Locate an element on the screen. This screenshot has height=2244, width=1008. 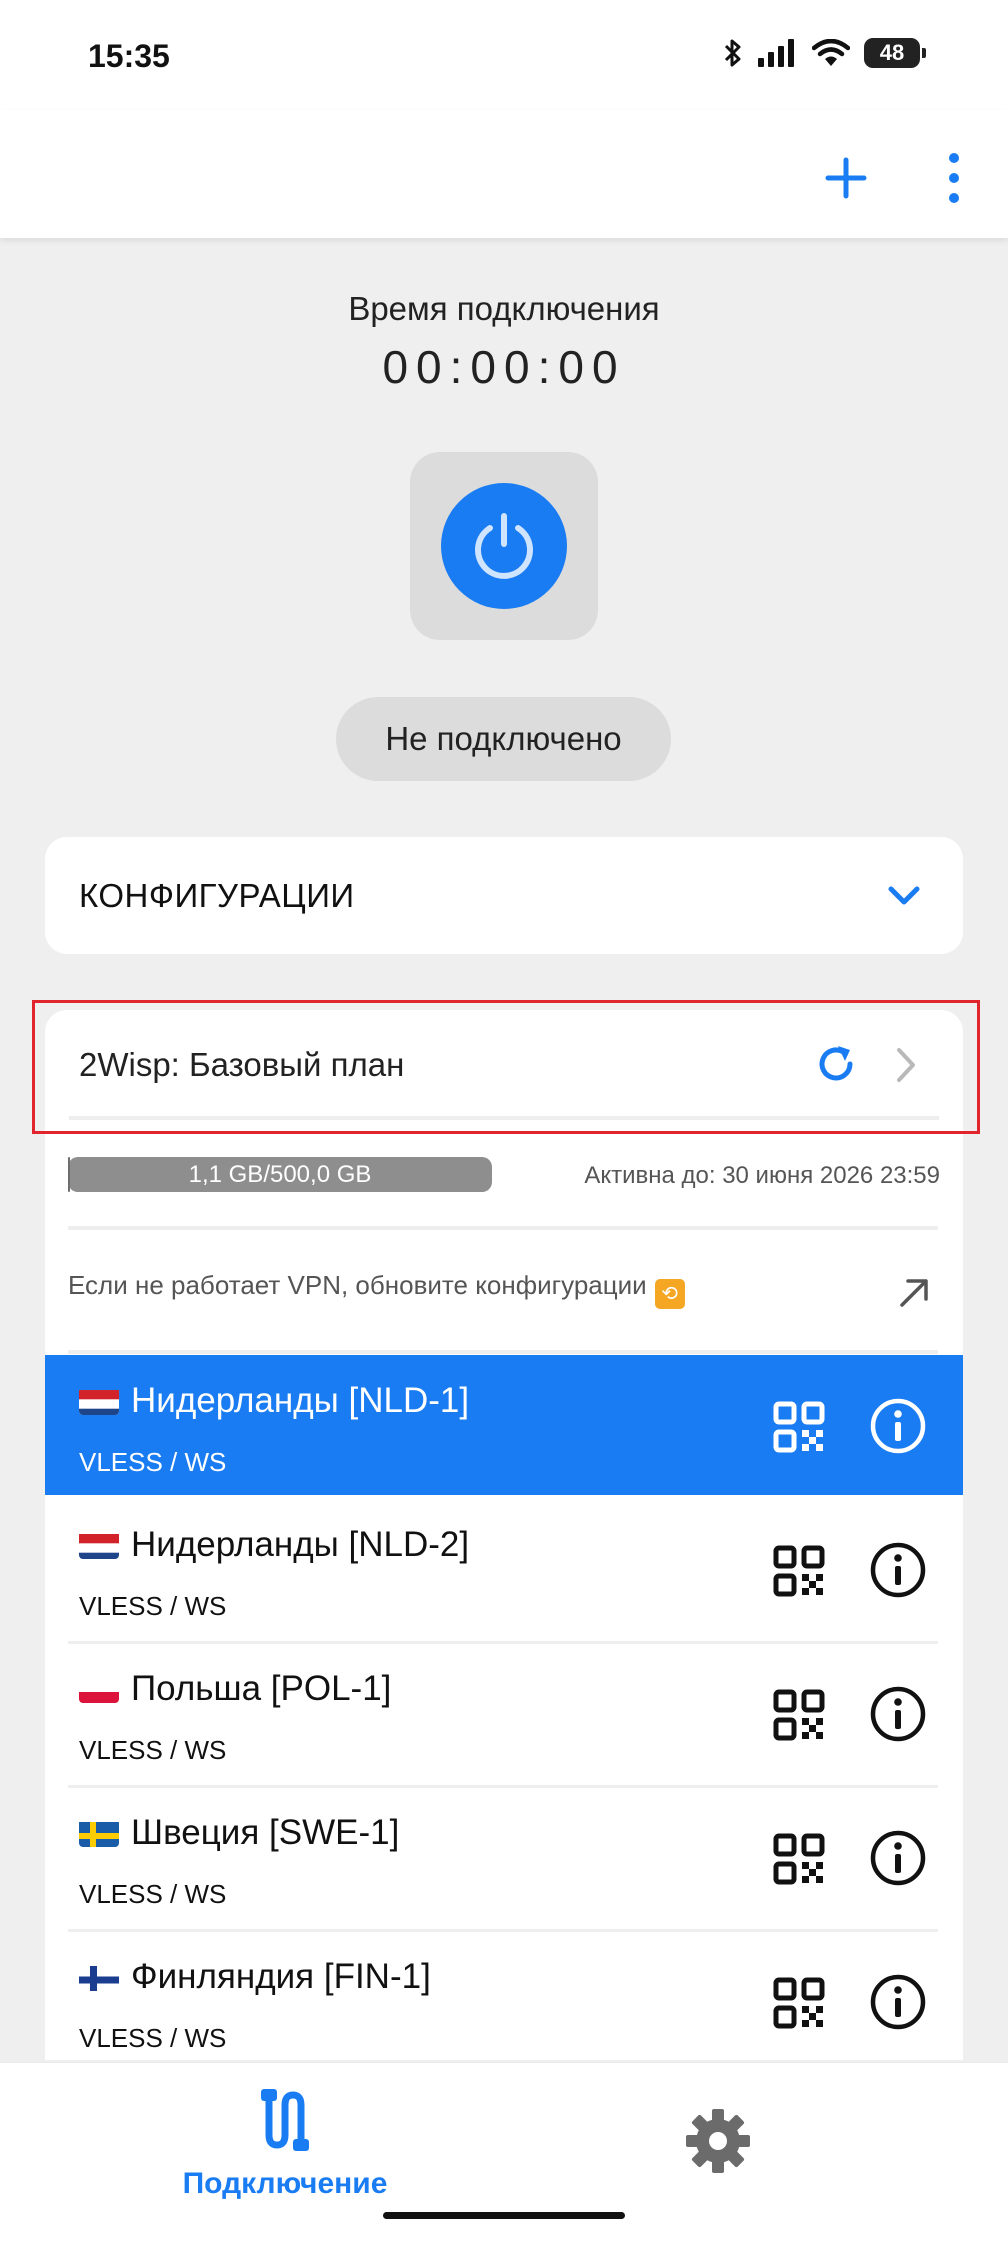
server-name: Нидерланды [NLD-2] is located at coordinates (274, 1545).